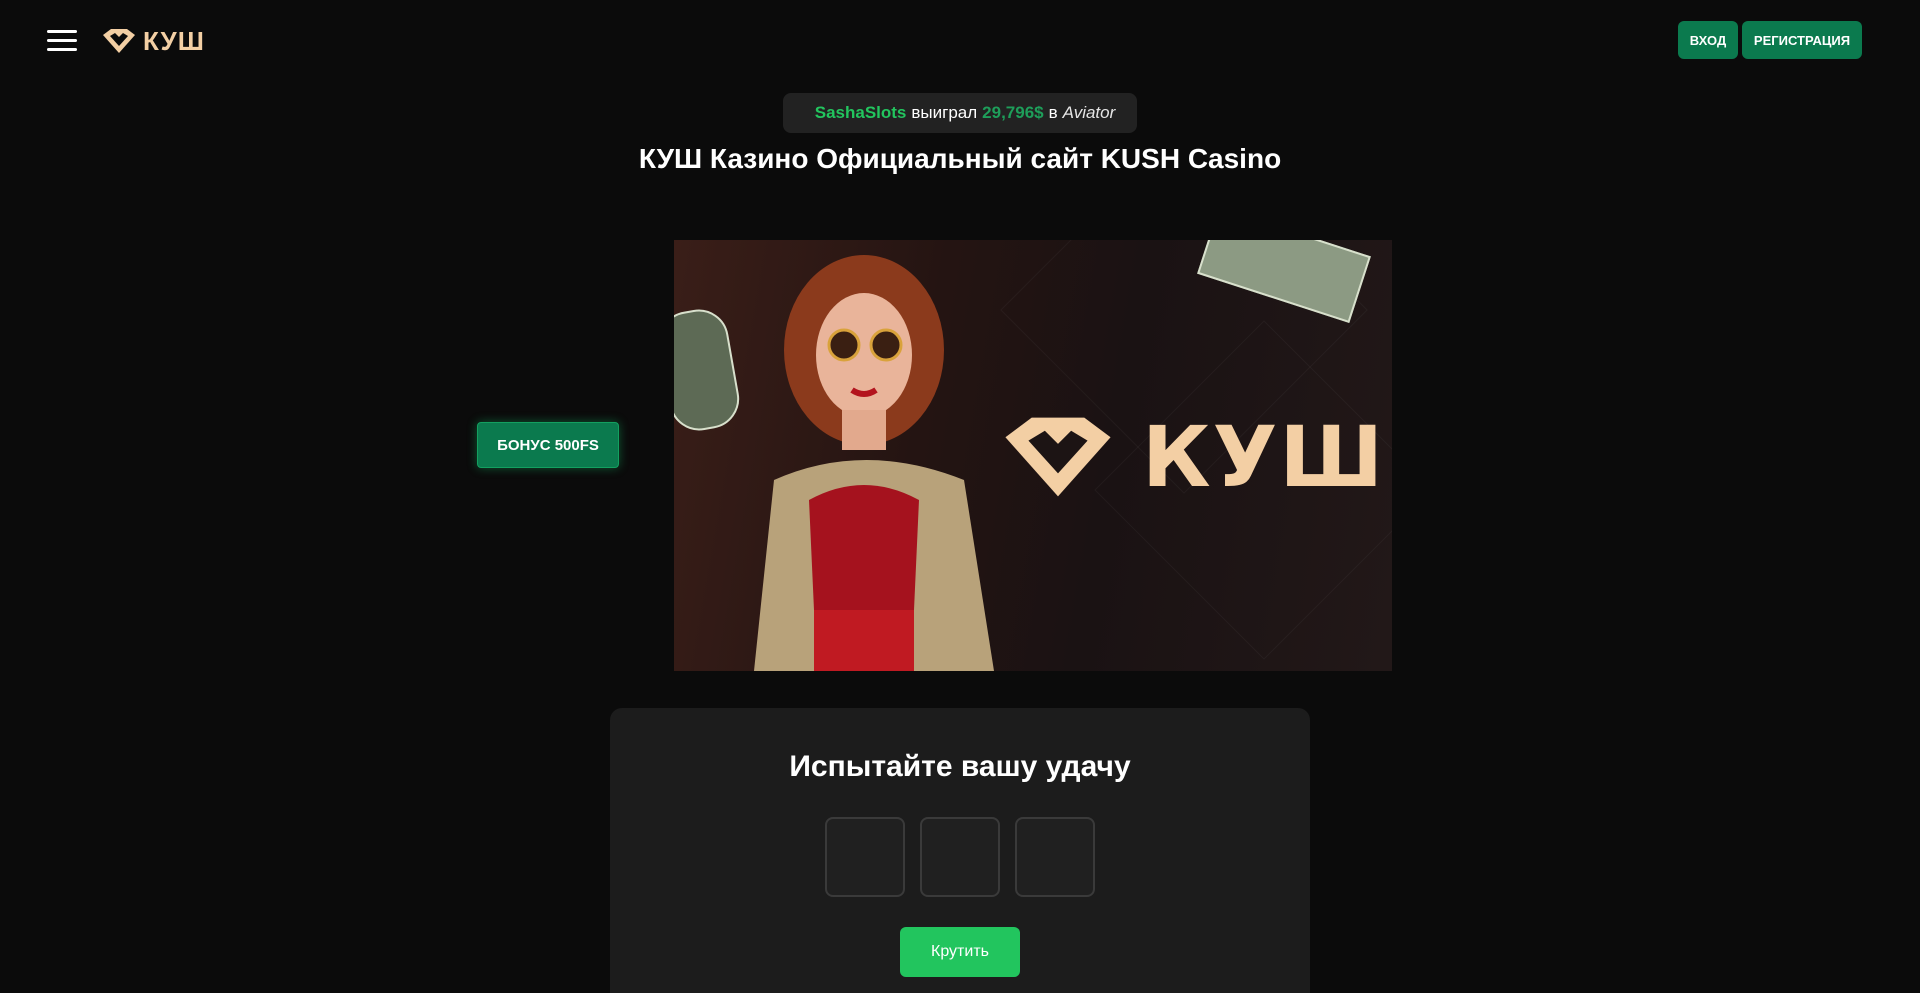 The height and width of the screenshot is (993, 1920). I want to click on ticker-verb: выиграл, so click(944, 112).